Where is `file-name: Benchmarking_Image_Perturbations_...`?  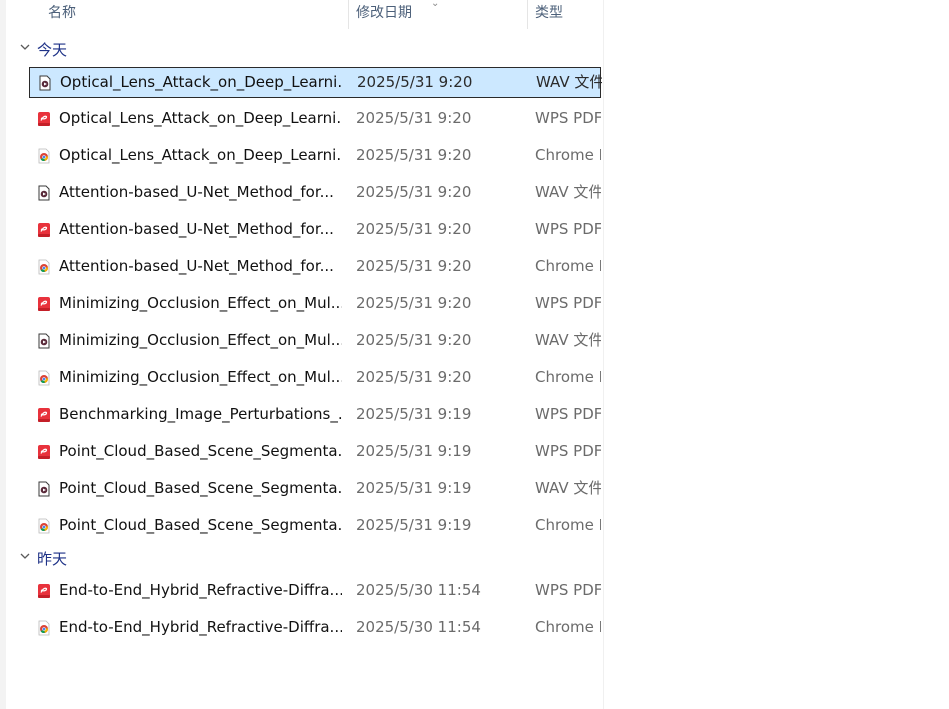 file-name: Benchmarking_Image_Perturbations_... is located at coordinates (200, 414).